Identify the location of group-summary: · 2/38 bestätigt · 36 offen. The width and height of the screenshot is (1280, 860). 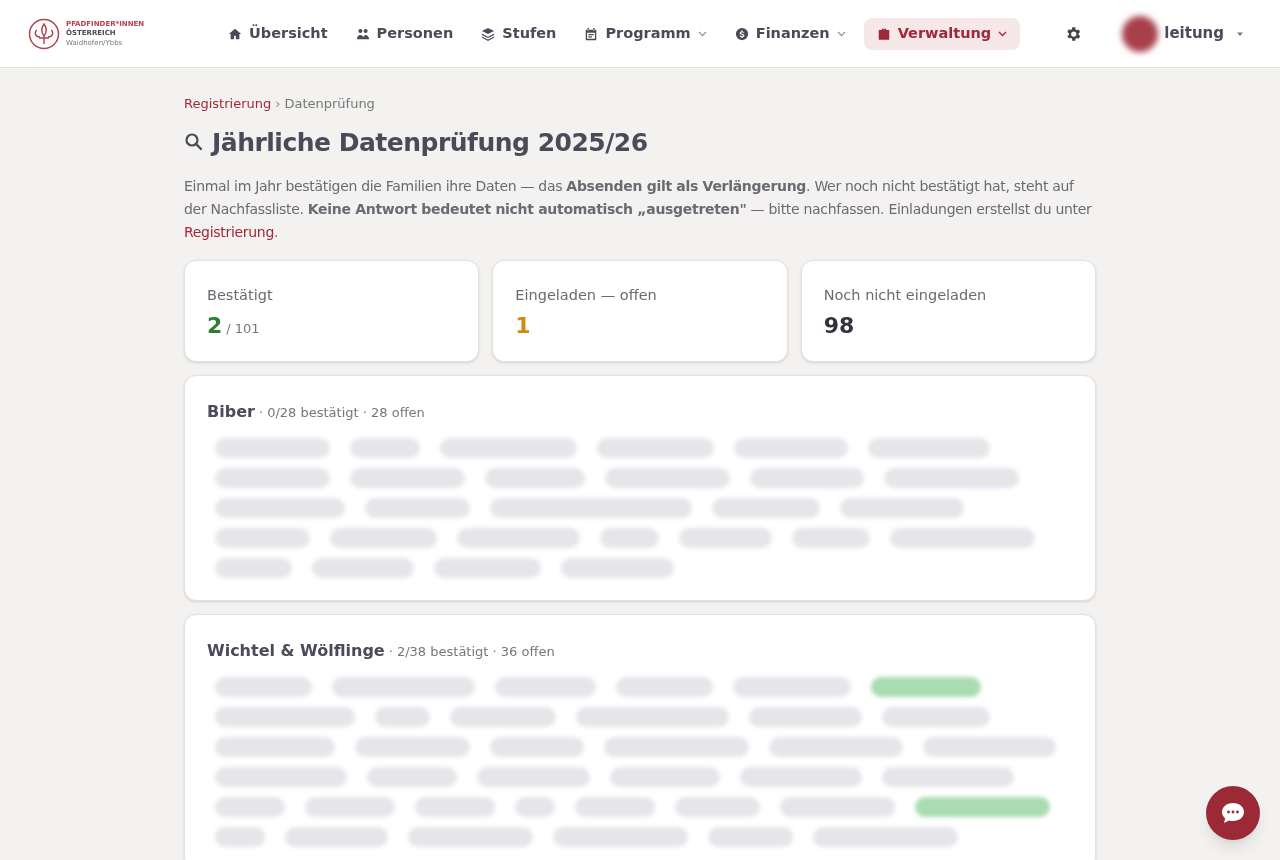
(471, 652).